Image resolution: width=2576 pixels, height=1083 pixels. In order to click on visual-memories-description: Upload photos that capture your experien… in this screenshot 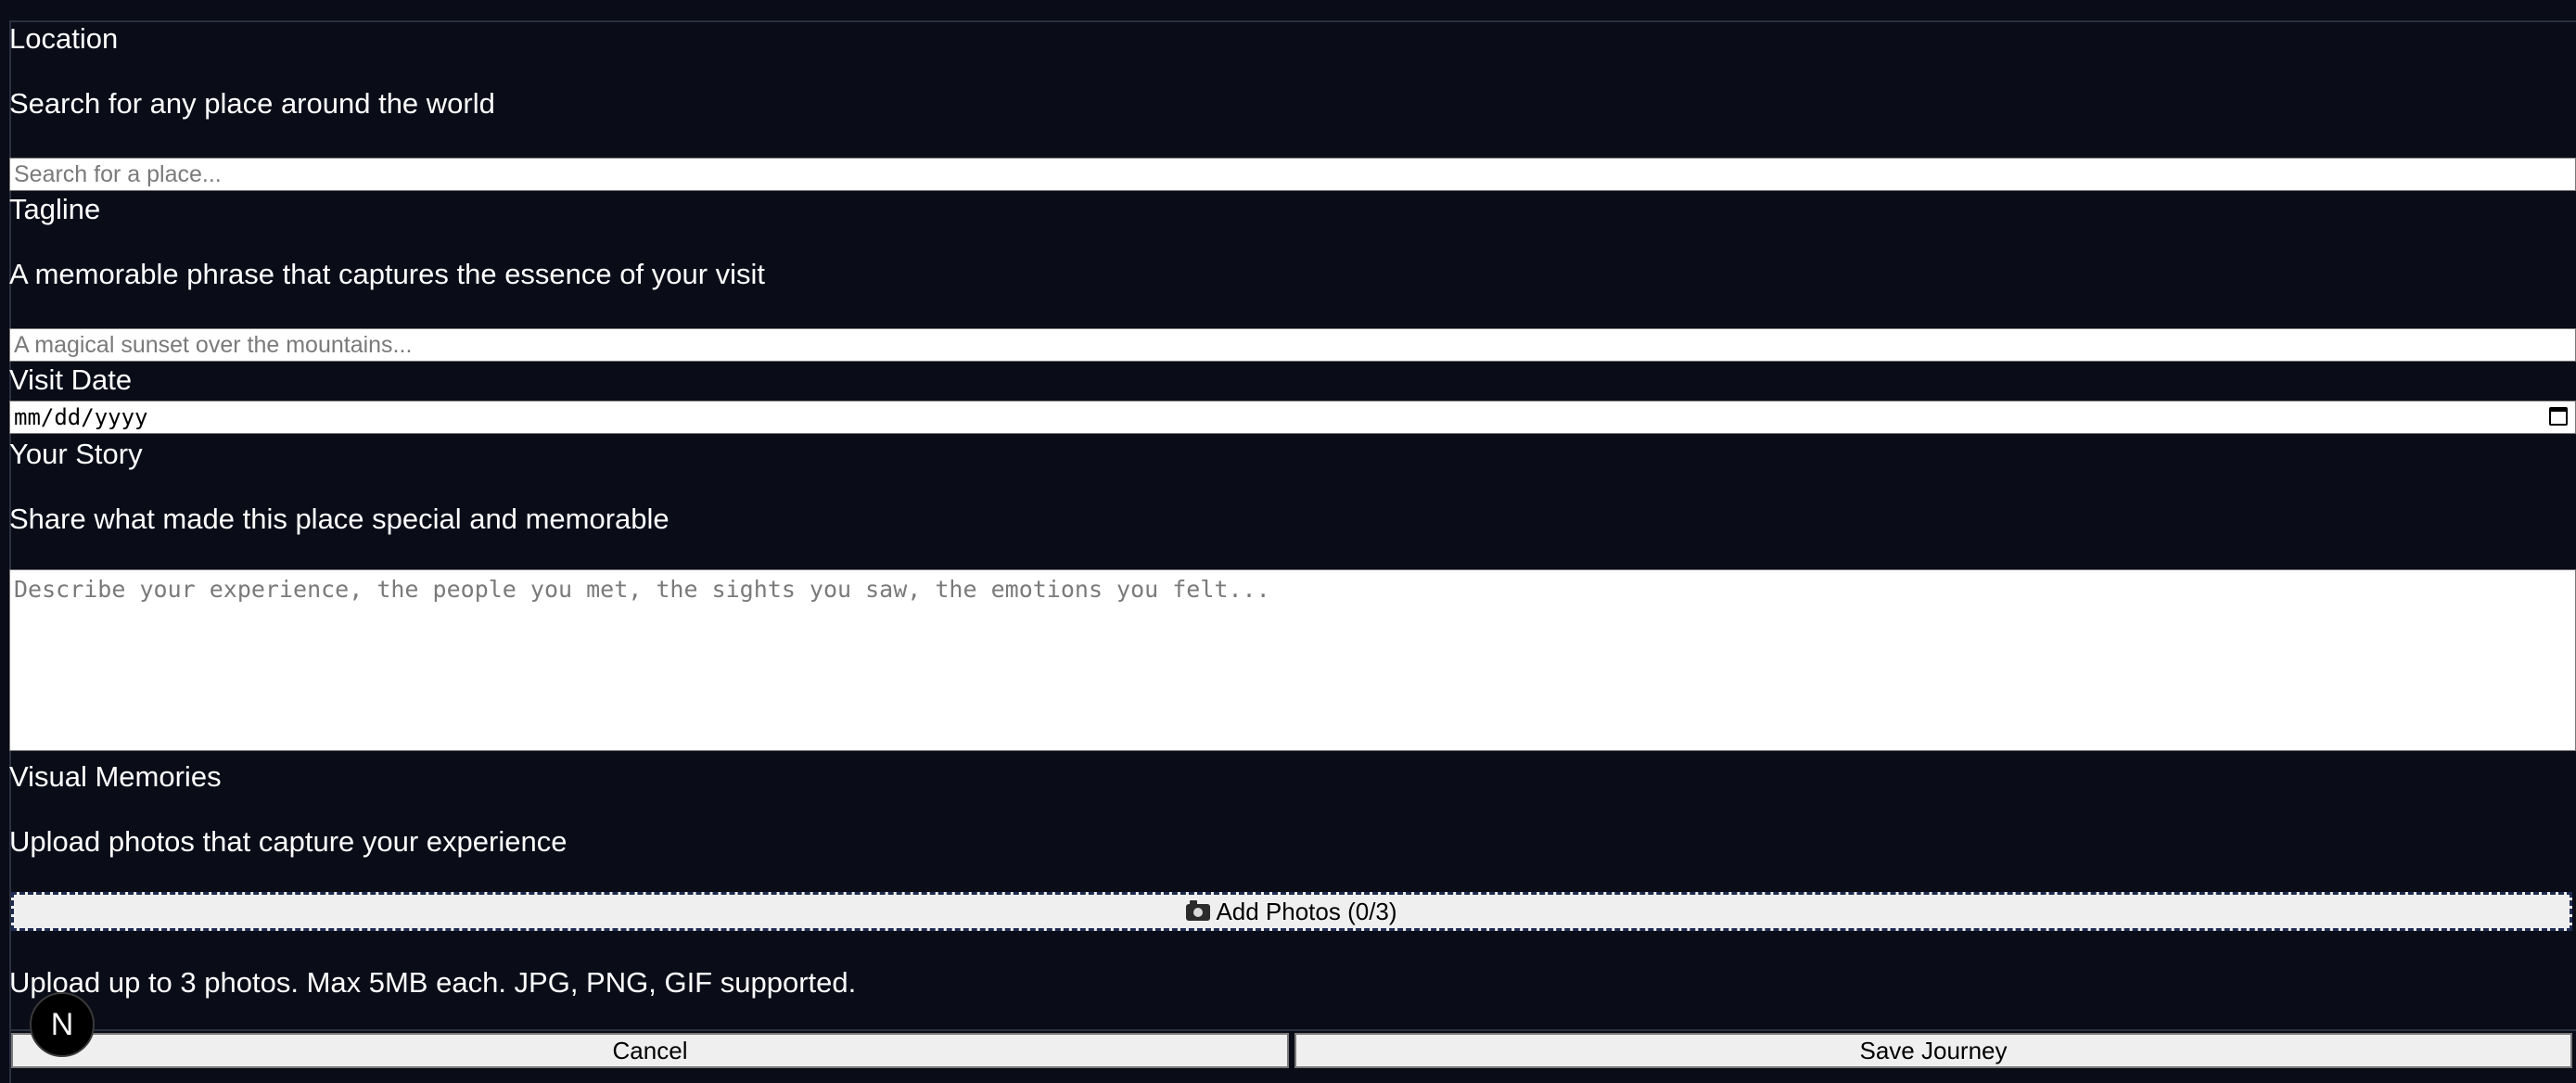, I will do `click(288, 841)`.